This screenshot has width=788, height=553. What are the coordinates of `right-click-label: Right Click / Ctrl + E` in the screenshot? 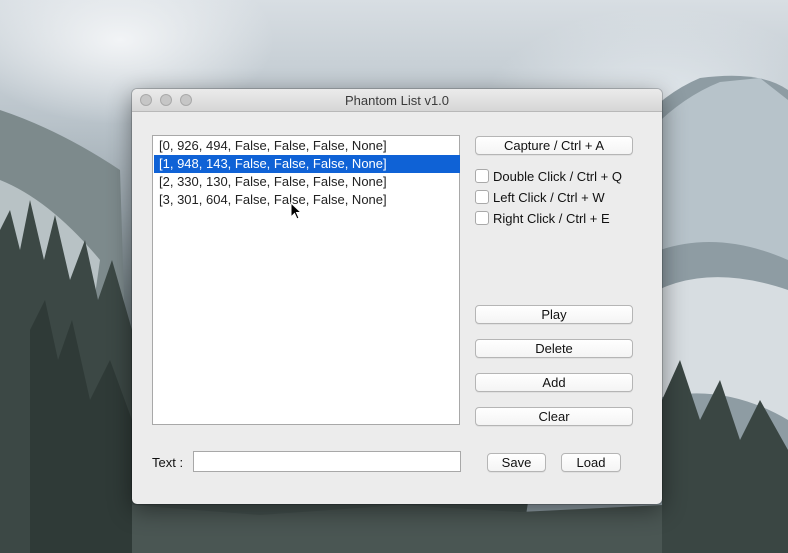 It's located at (551, 218).